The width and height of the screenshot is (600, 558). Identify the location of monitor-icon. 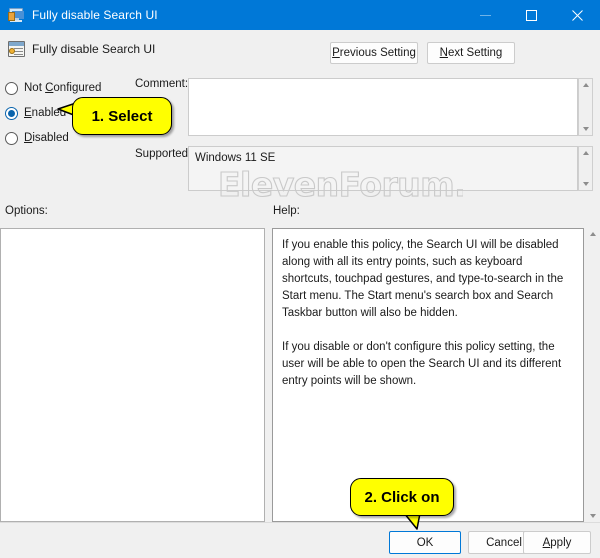
(16, 15).